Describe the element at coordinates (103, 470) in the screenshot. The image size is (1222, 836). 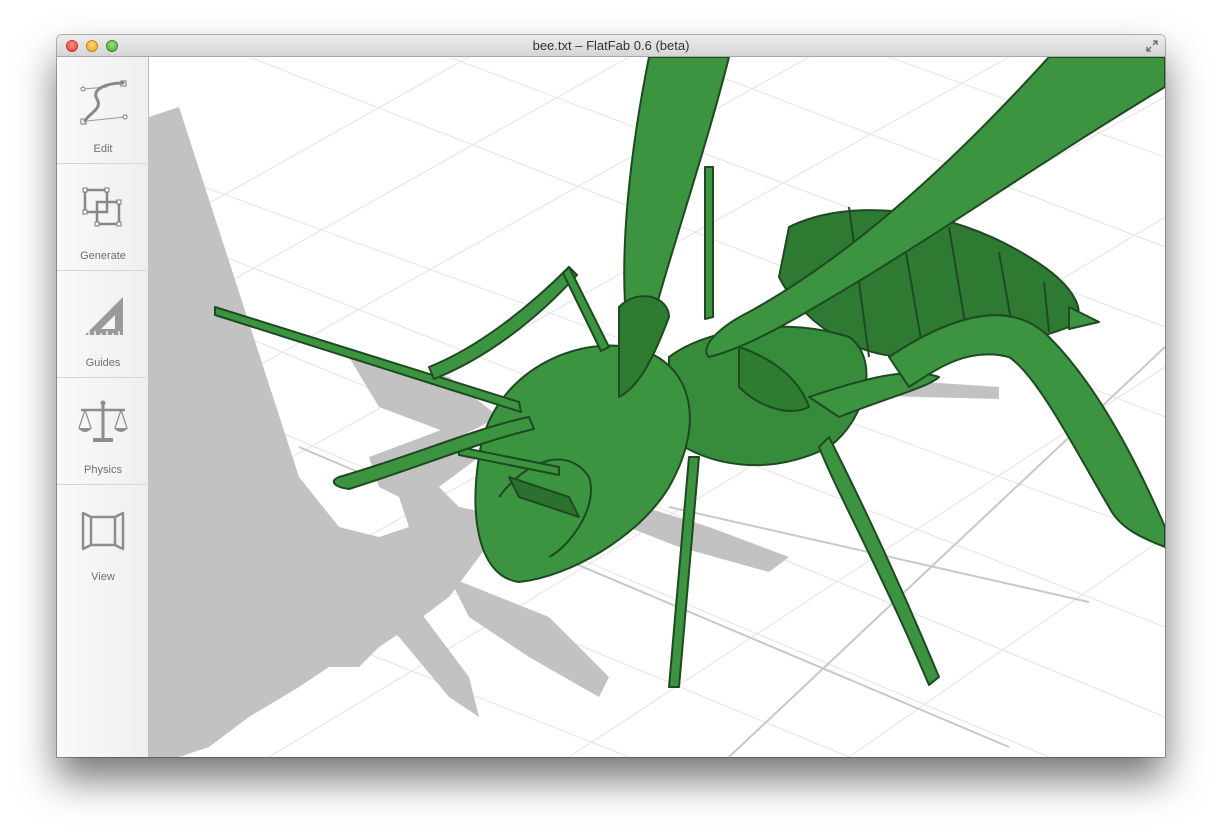
I see `tool-physics-label: Physics` at that location.